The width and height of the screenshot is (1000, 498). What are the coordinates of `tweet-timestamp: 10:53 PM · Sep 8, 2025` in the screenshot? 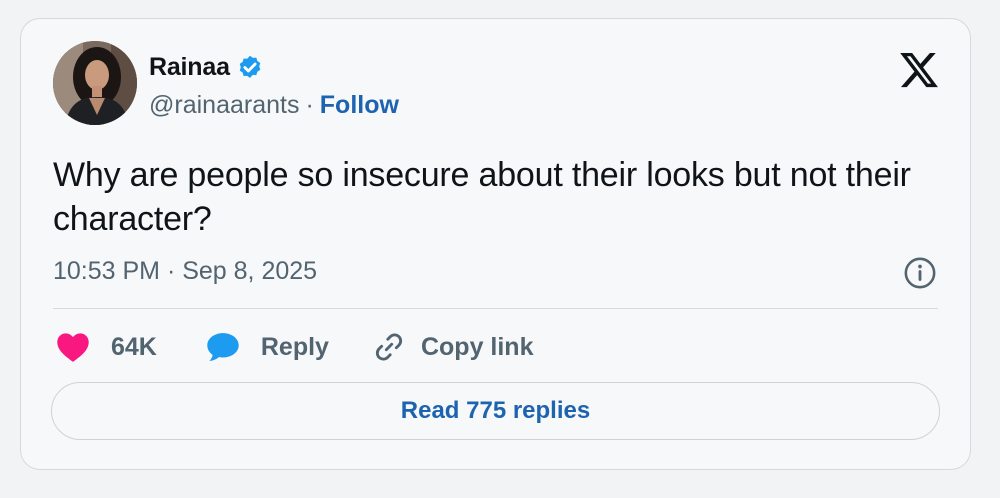 It's located at (185, 271).